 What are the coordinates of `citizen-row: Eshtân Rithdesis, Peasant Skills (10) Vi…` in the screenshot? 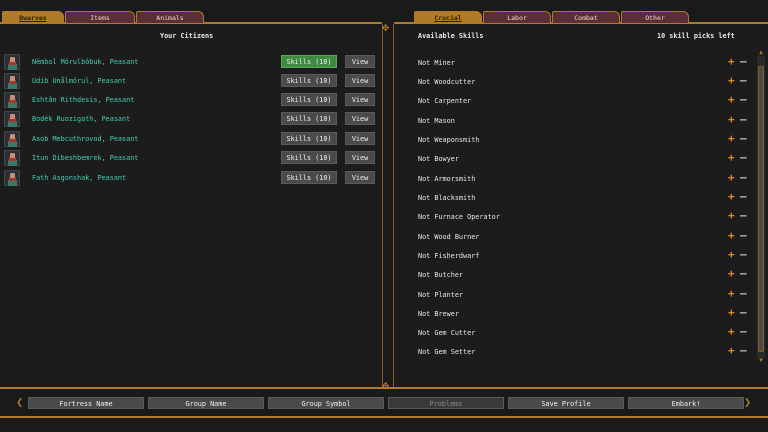 It's located at (189, 100).